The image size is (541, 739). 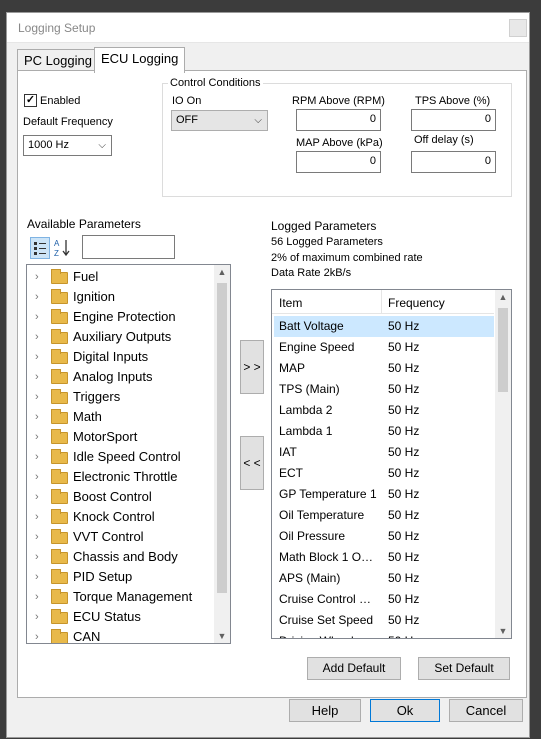 I want to click on tree-item: › Engine Protection, so click(x=121, y=317).